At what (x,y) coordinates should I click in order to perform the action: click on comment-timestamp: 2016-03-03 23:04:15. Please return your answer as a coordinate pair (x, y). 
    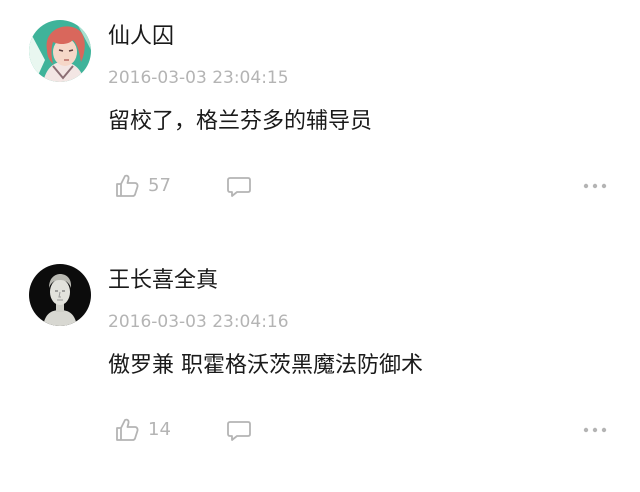
    Looking at the image, I should click on (198, 78).